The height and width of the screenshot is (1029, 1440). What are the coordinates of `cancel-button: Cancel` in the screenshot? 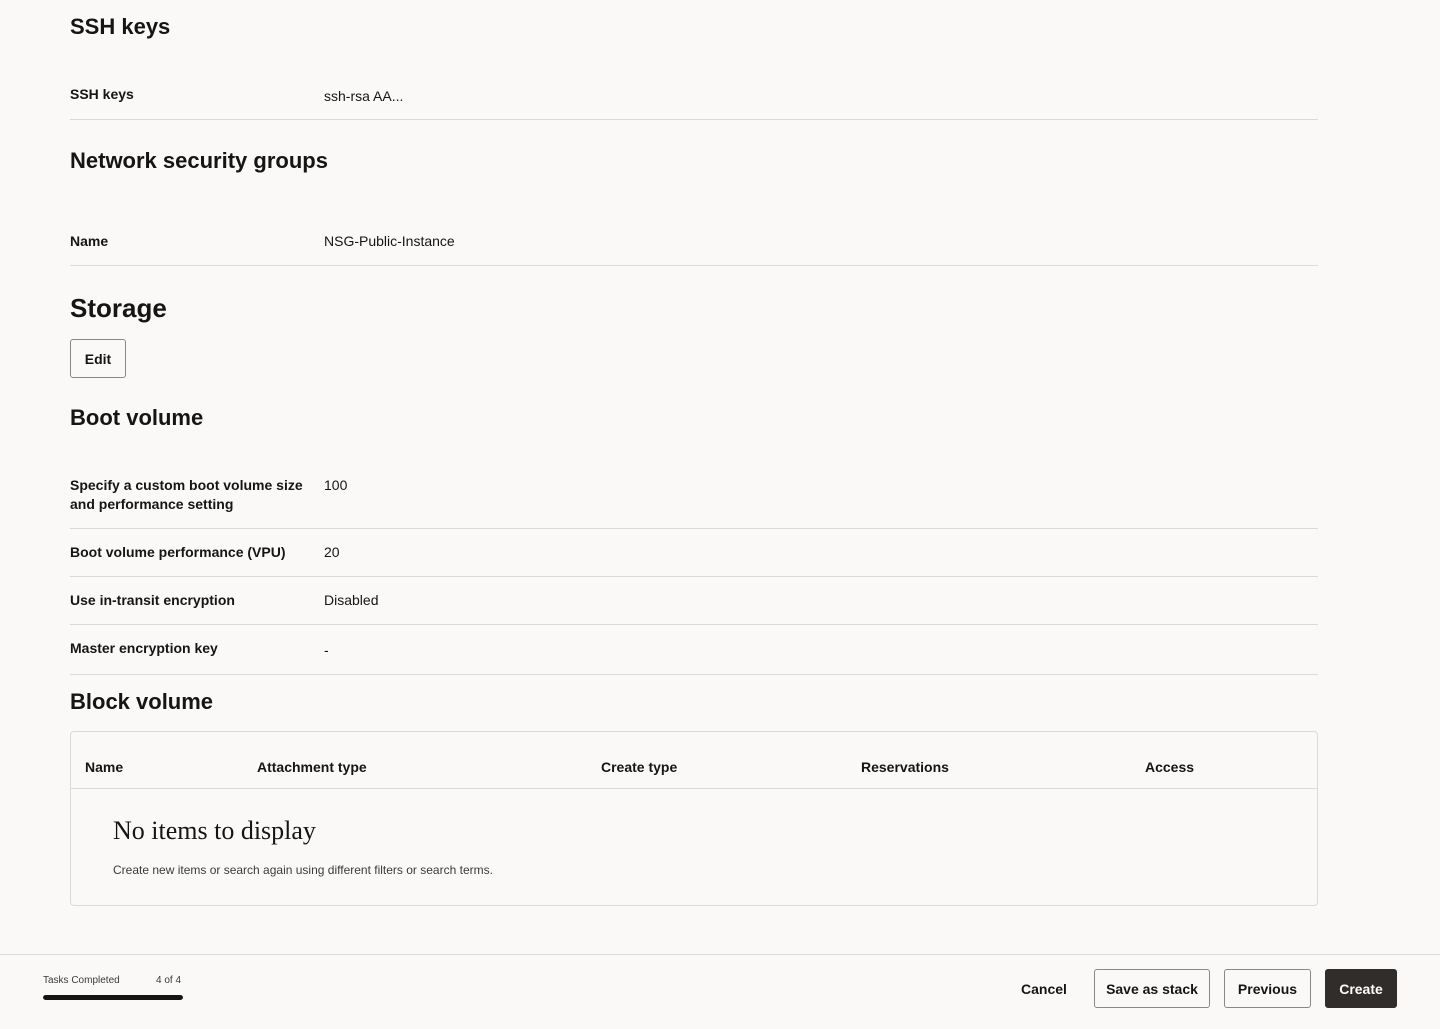 It's located at (1044, 988).